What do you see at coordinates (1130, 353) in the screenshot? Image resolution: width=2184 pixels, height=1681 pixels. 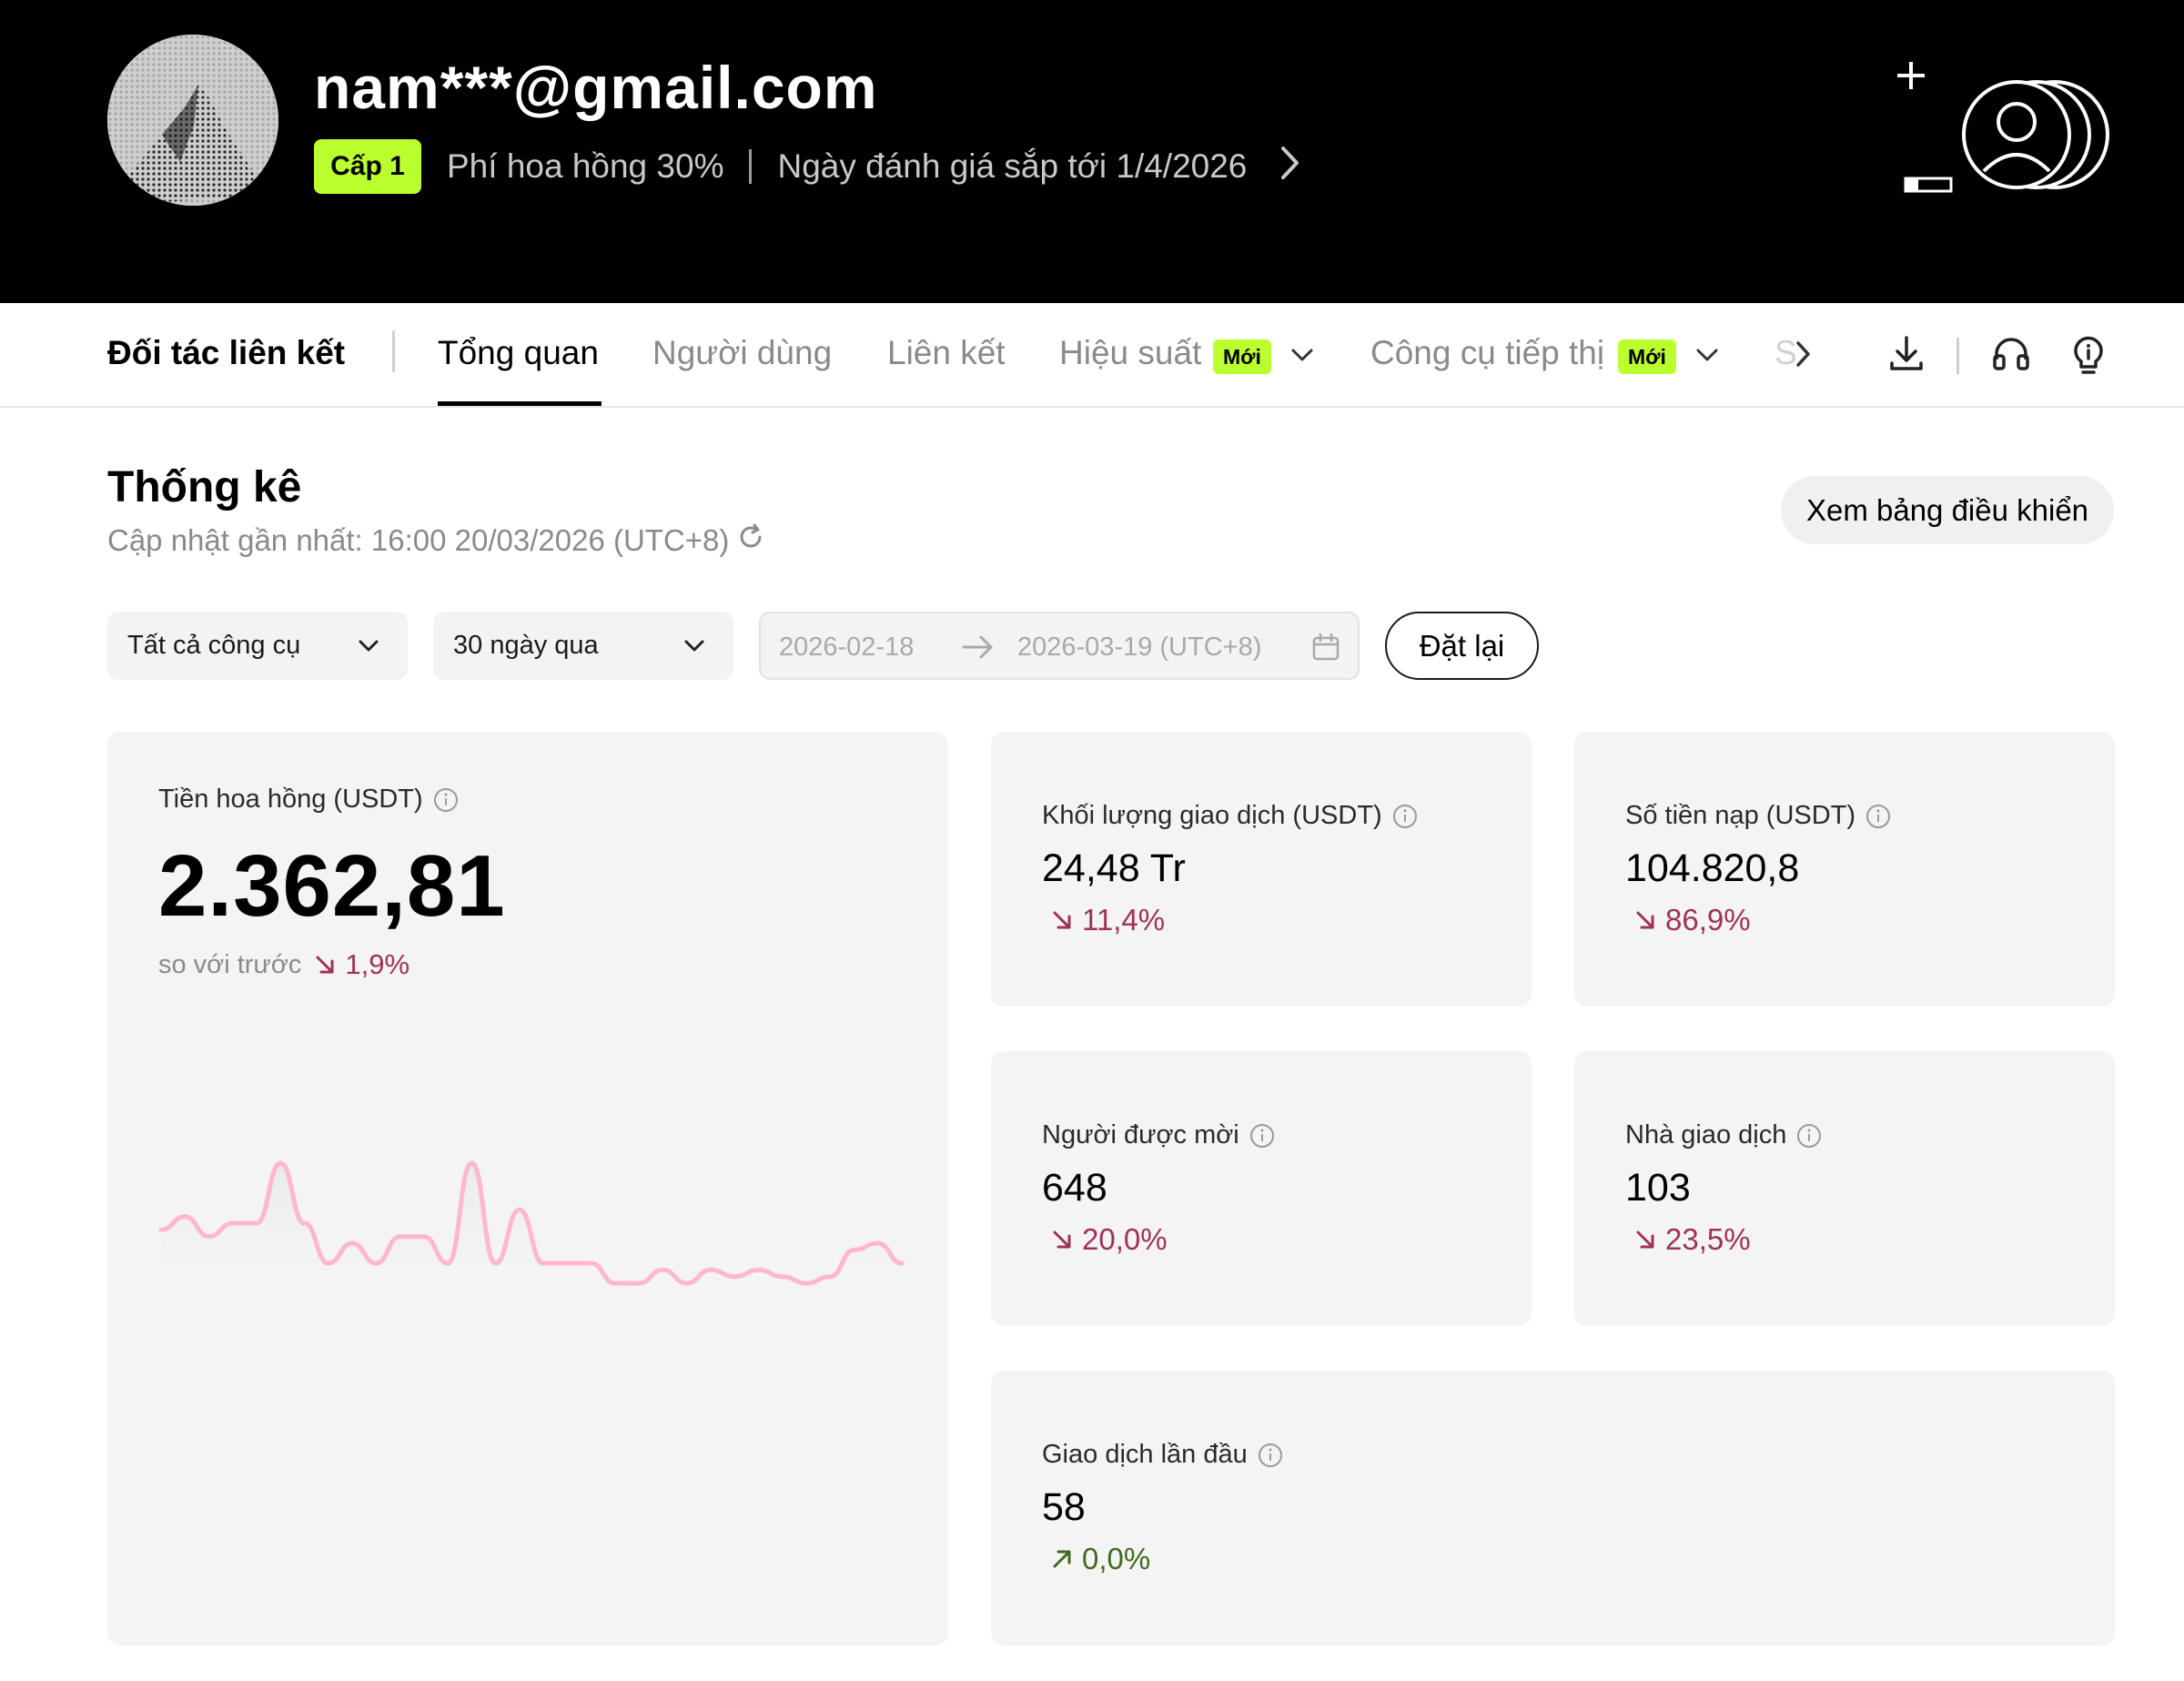 I see `tab-performance: Hiệu suất` at bounding box center [1130, 353].